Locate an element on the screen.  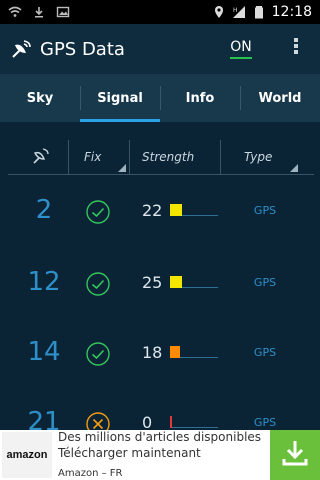
satellite-icon is located at coordinates (41, 157).